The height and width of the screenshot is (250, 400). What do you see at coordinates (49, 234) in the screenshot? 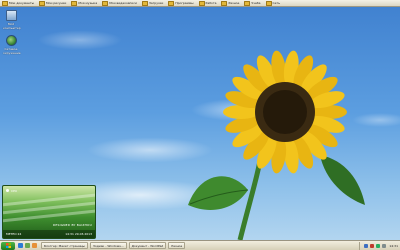
I see `gadget-status-bar: МЕТЕО 24 14:31 29.03.2013` at bounding box center [49, 234].